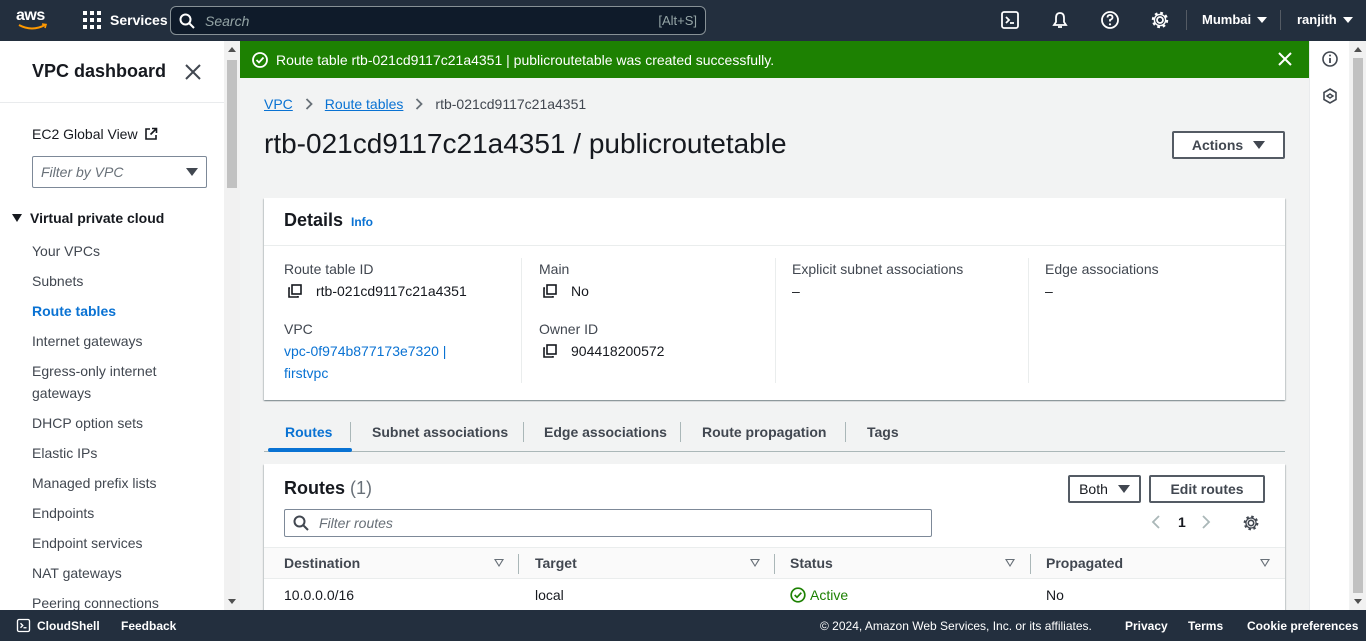 Image resolution: width=1366 pixels, height=641 pixels. I want to click on sidebar-item-route-tables: Route tables, so click(122, 311).